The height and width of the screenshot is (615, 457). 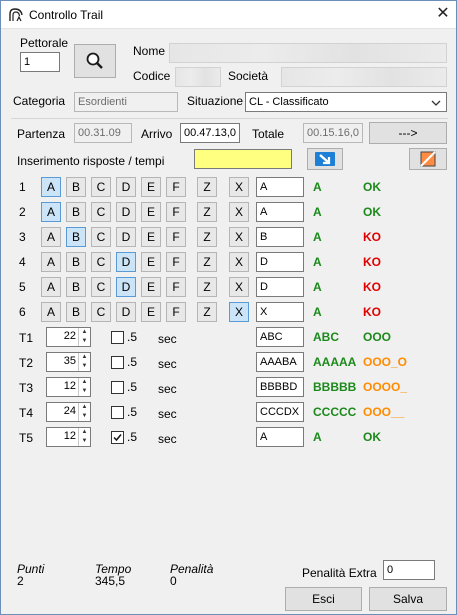 What do you see at coordinates (428, 159) in the screenshot?
I see `reset-button` at bounding box center [428, 159].